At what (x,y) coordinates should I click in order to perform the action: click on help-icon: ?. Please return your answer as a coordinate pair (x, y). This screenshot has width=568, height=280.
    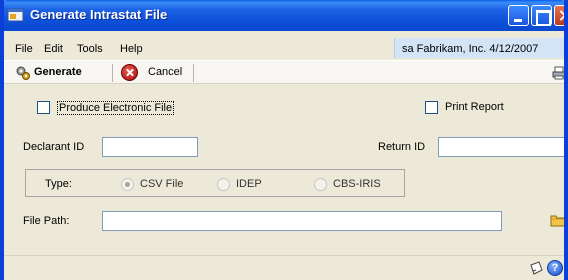
    Looking at the image, I should click on (555, 268).